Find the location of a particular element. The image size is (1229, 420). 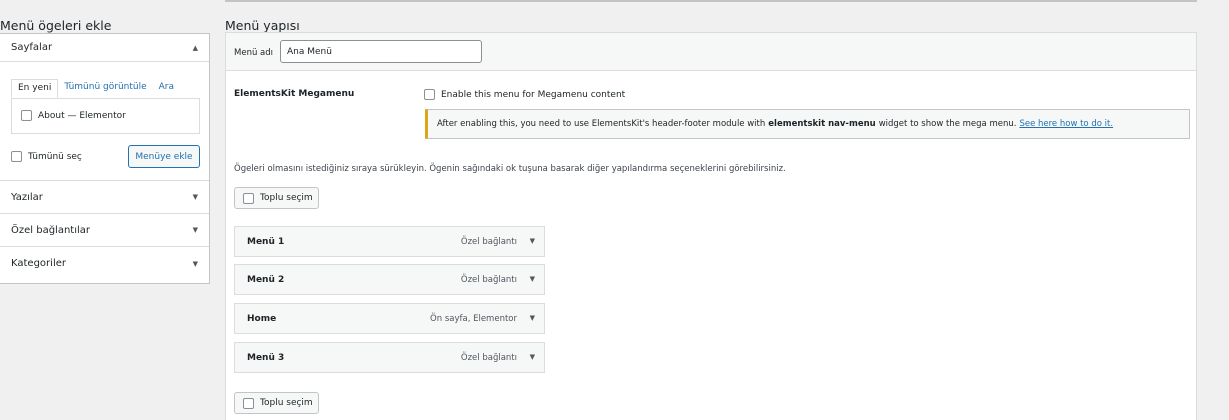

select-all-checkbox is located at coordinates (16, 156).